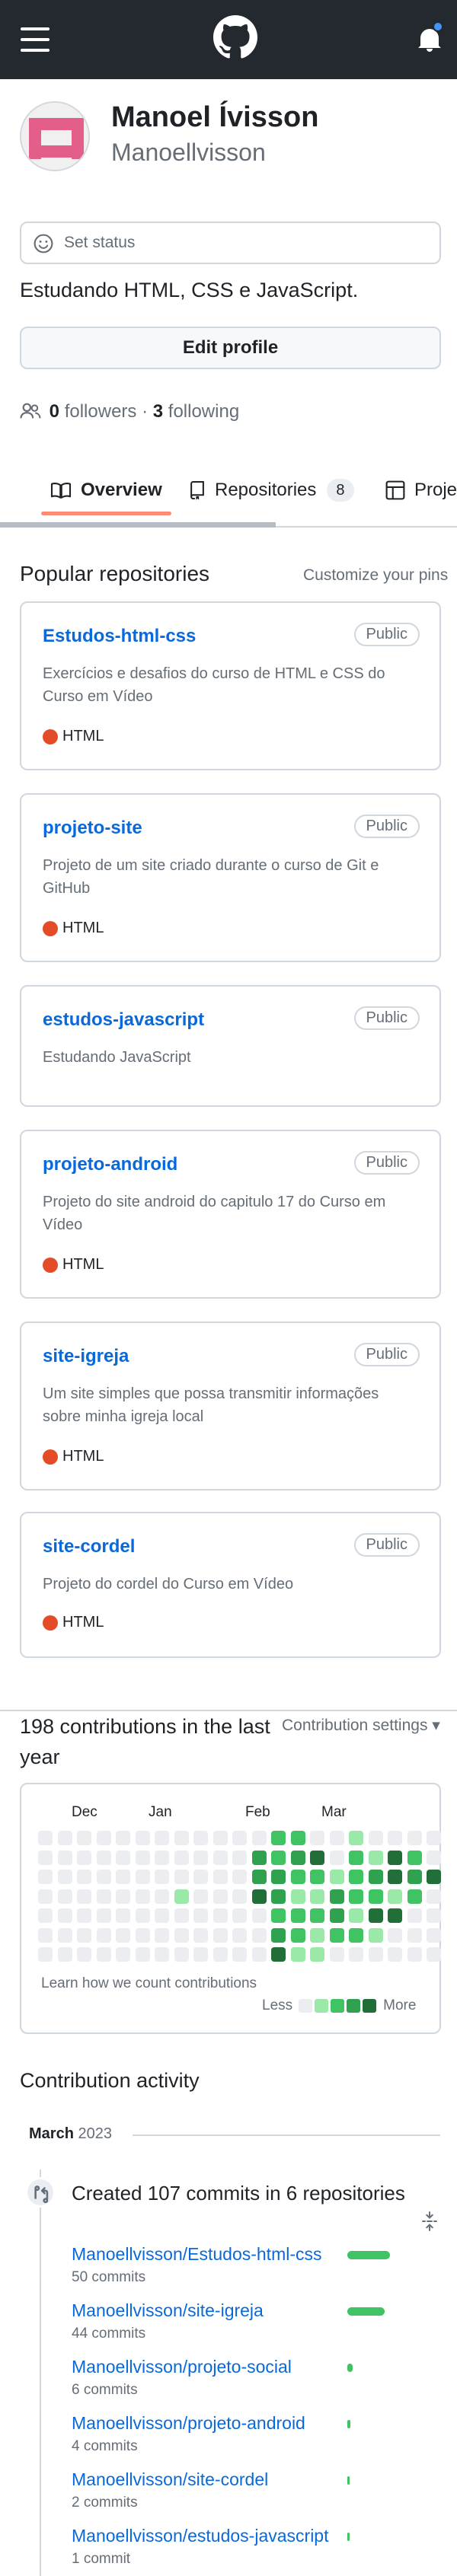 This screenshot has width=457, height=2576. What do you see at coordinates (361, 1726) in the screenshot?
I see `contribution-settings-dropdown: Contribution settings ▾` at bounding box center [361, 1726].